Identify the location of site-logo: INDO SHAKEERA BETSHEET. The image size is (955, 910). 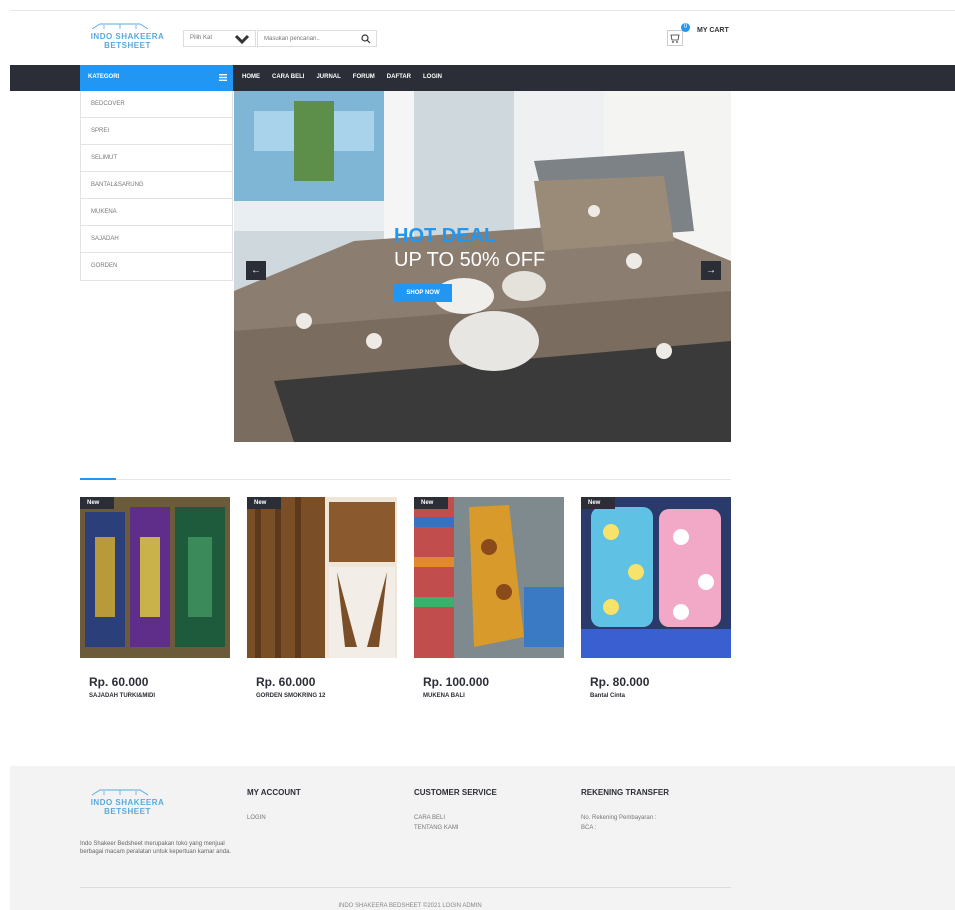
(127, 36).